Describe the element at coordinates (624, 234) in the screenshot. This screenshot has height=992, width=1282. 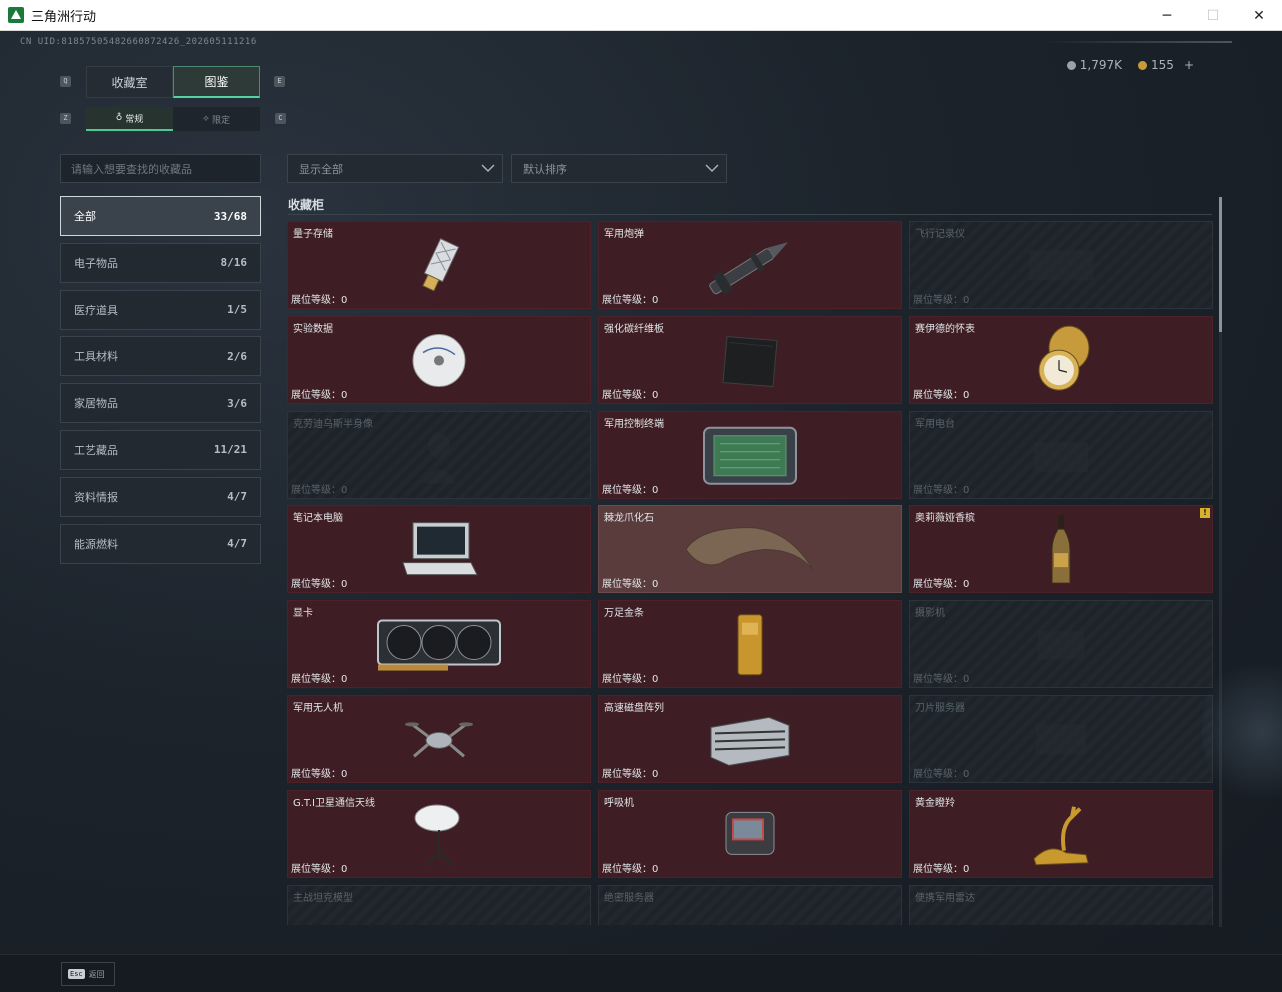
I see `item-name: 军用炮弹` at that location.